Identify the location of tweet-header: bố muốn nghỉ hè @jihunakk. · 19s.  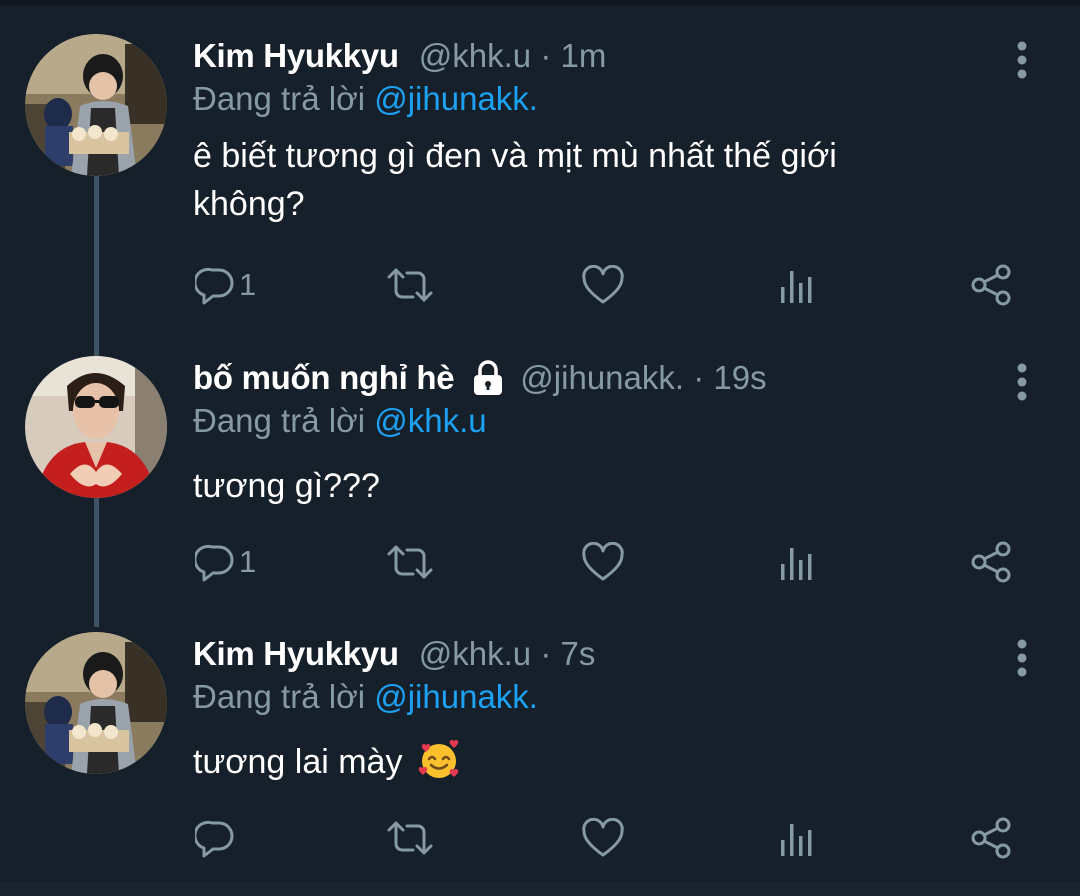
(480, 378).